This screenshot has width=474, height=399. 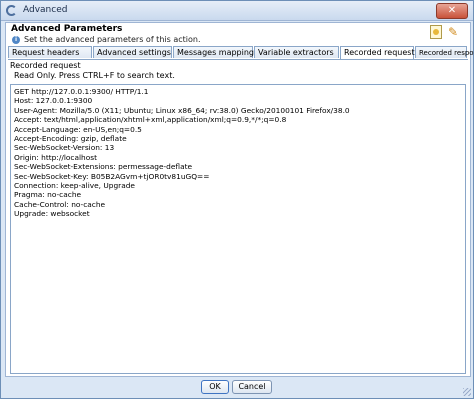 What do you see at coordinates (252, 387) in the screenshot?
I see `cancel-button: Cancel` at bounding box center [252, 387].